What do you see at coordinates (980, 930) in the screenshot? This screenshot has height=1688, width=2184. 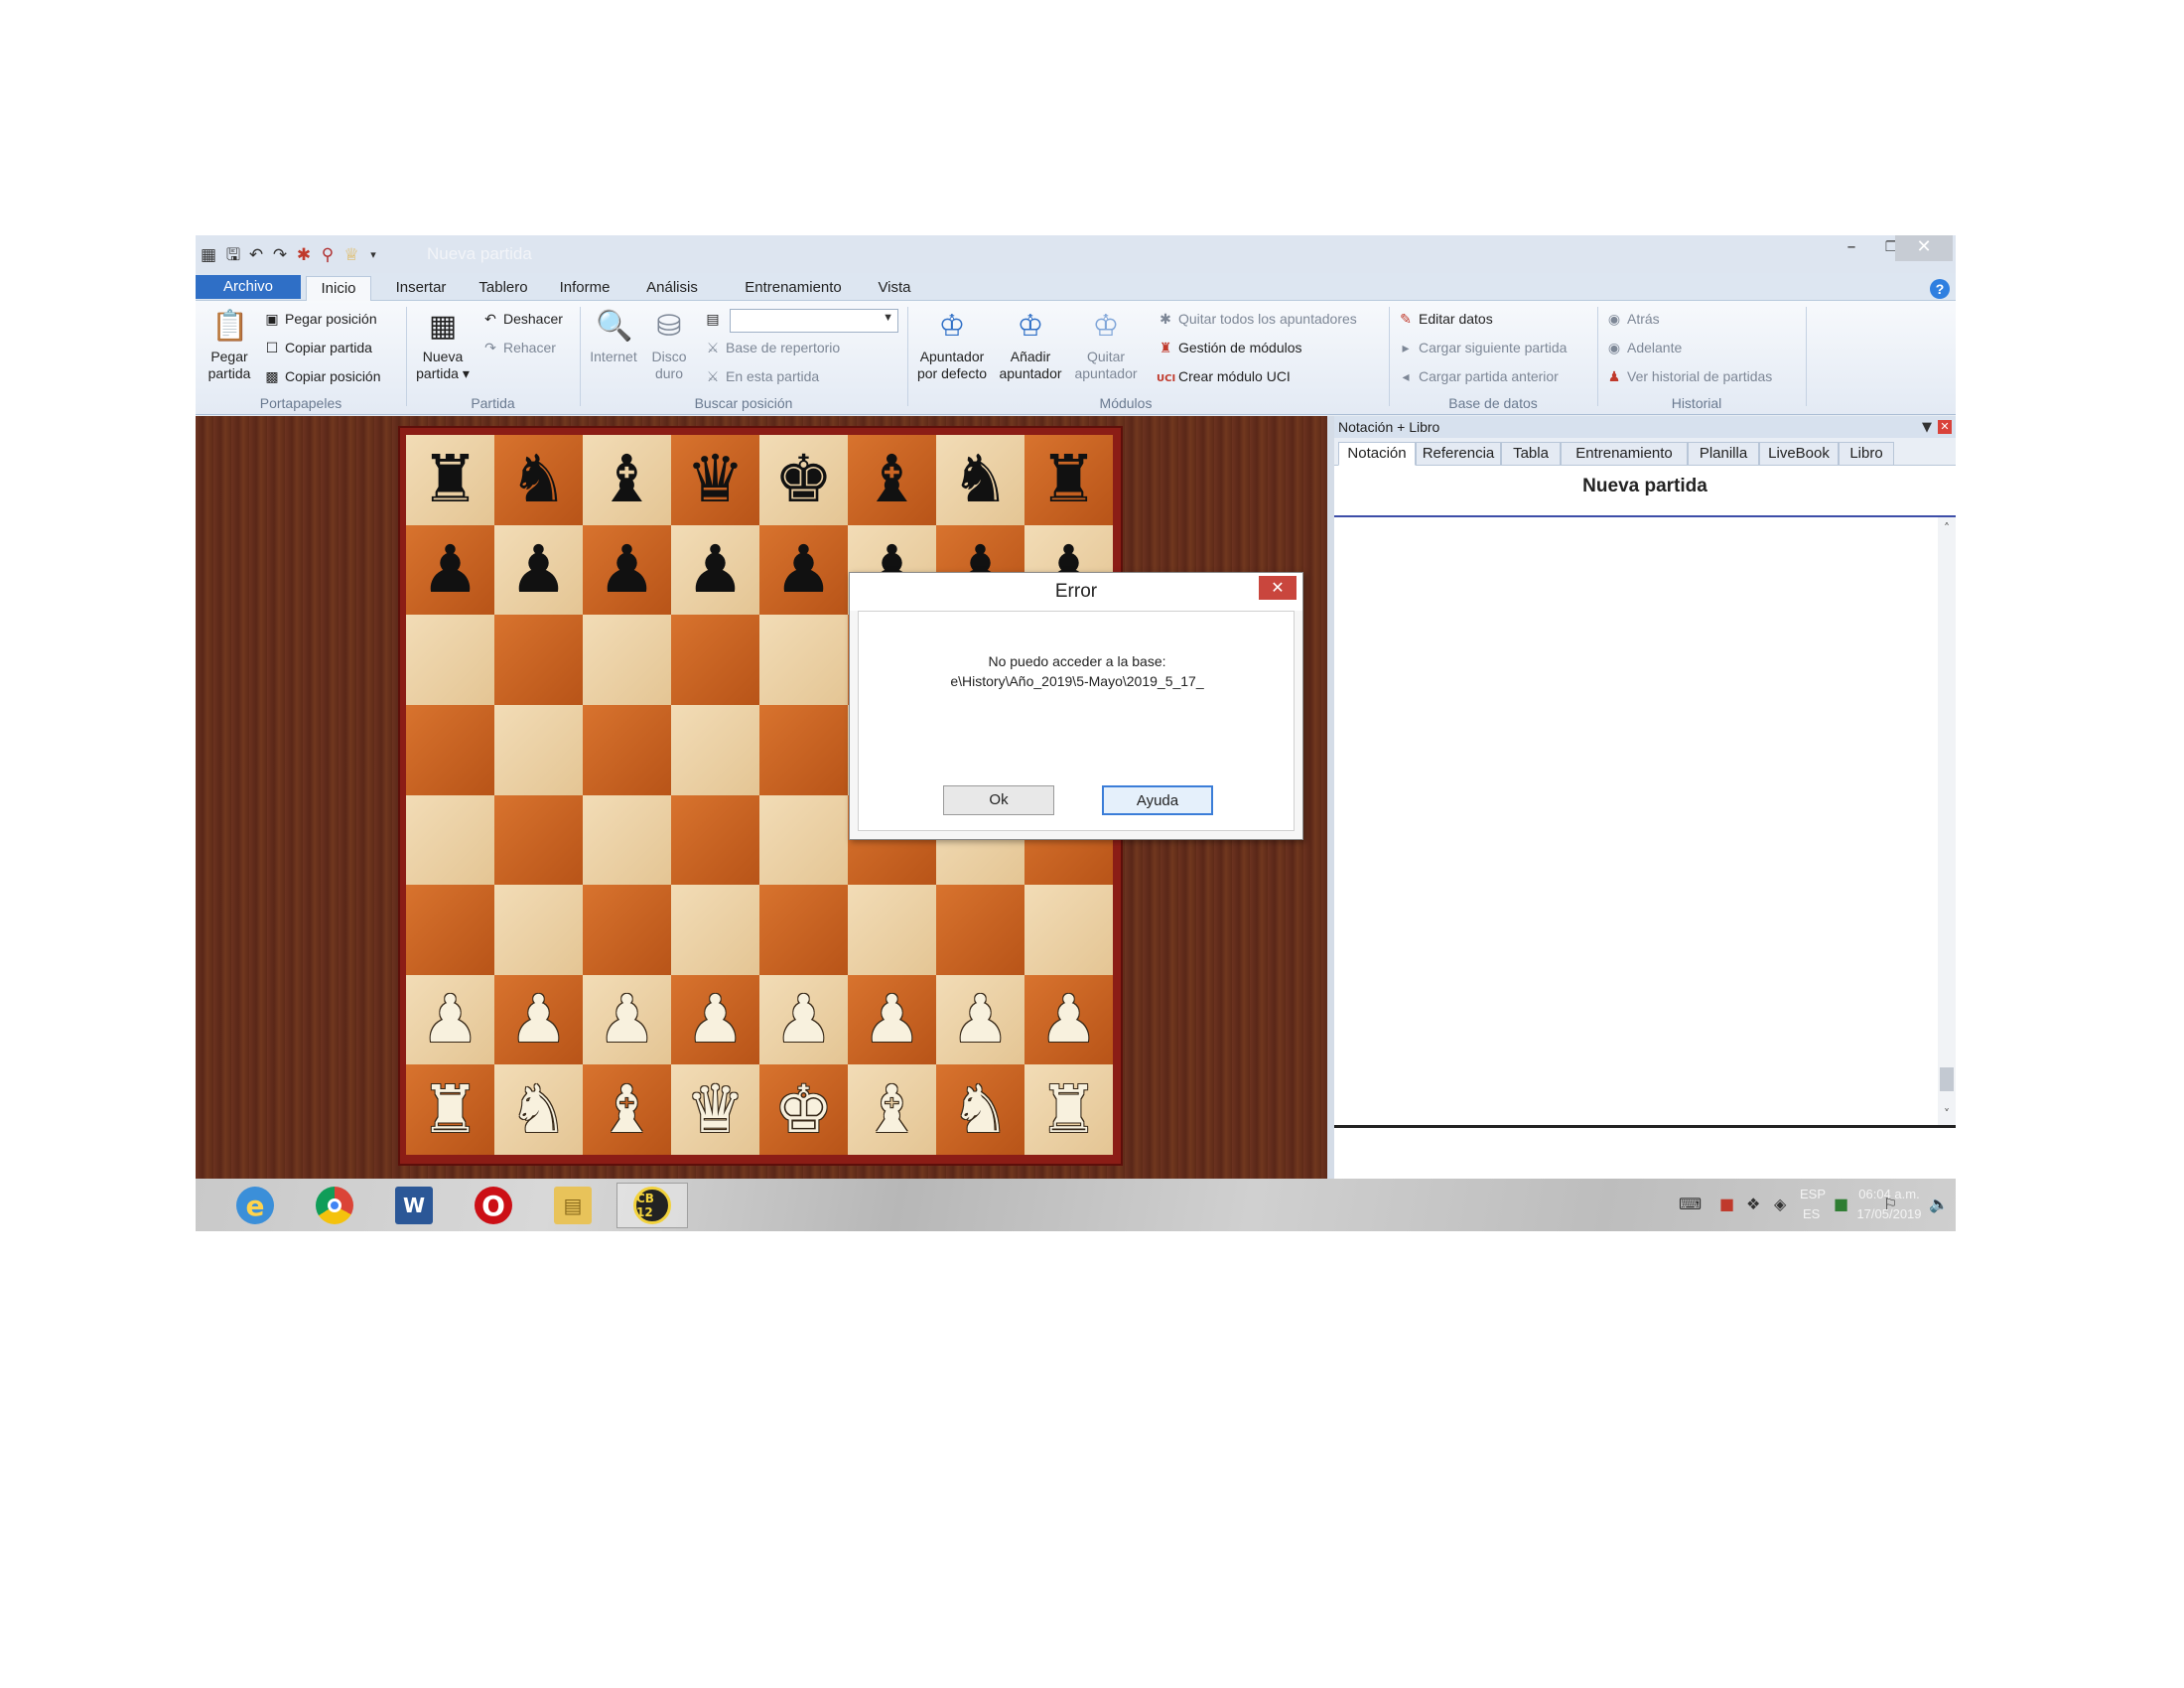 I see `square-g3` at bounding box center [980, 930].